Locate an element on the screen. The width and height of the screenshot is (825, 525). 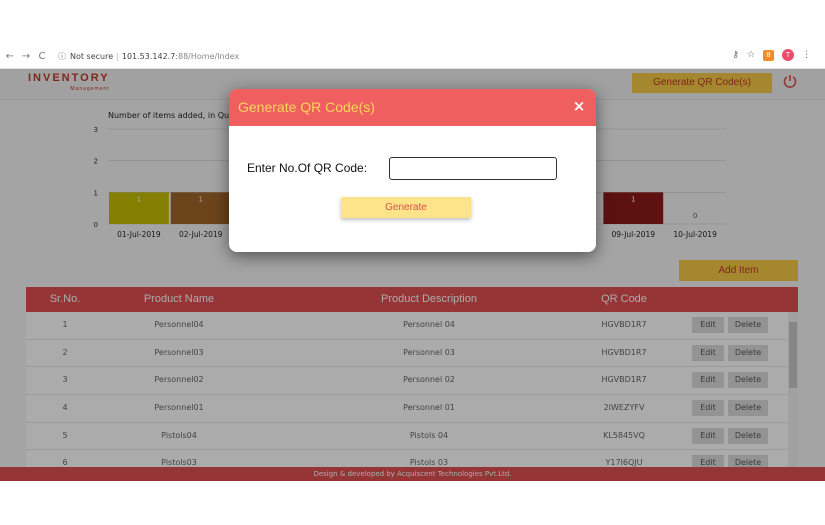
security-label: Not secure is located at coordinates (92, 56).